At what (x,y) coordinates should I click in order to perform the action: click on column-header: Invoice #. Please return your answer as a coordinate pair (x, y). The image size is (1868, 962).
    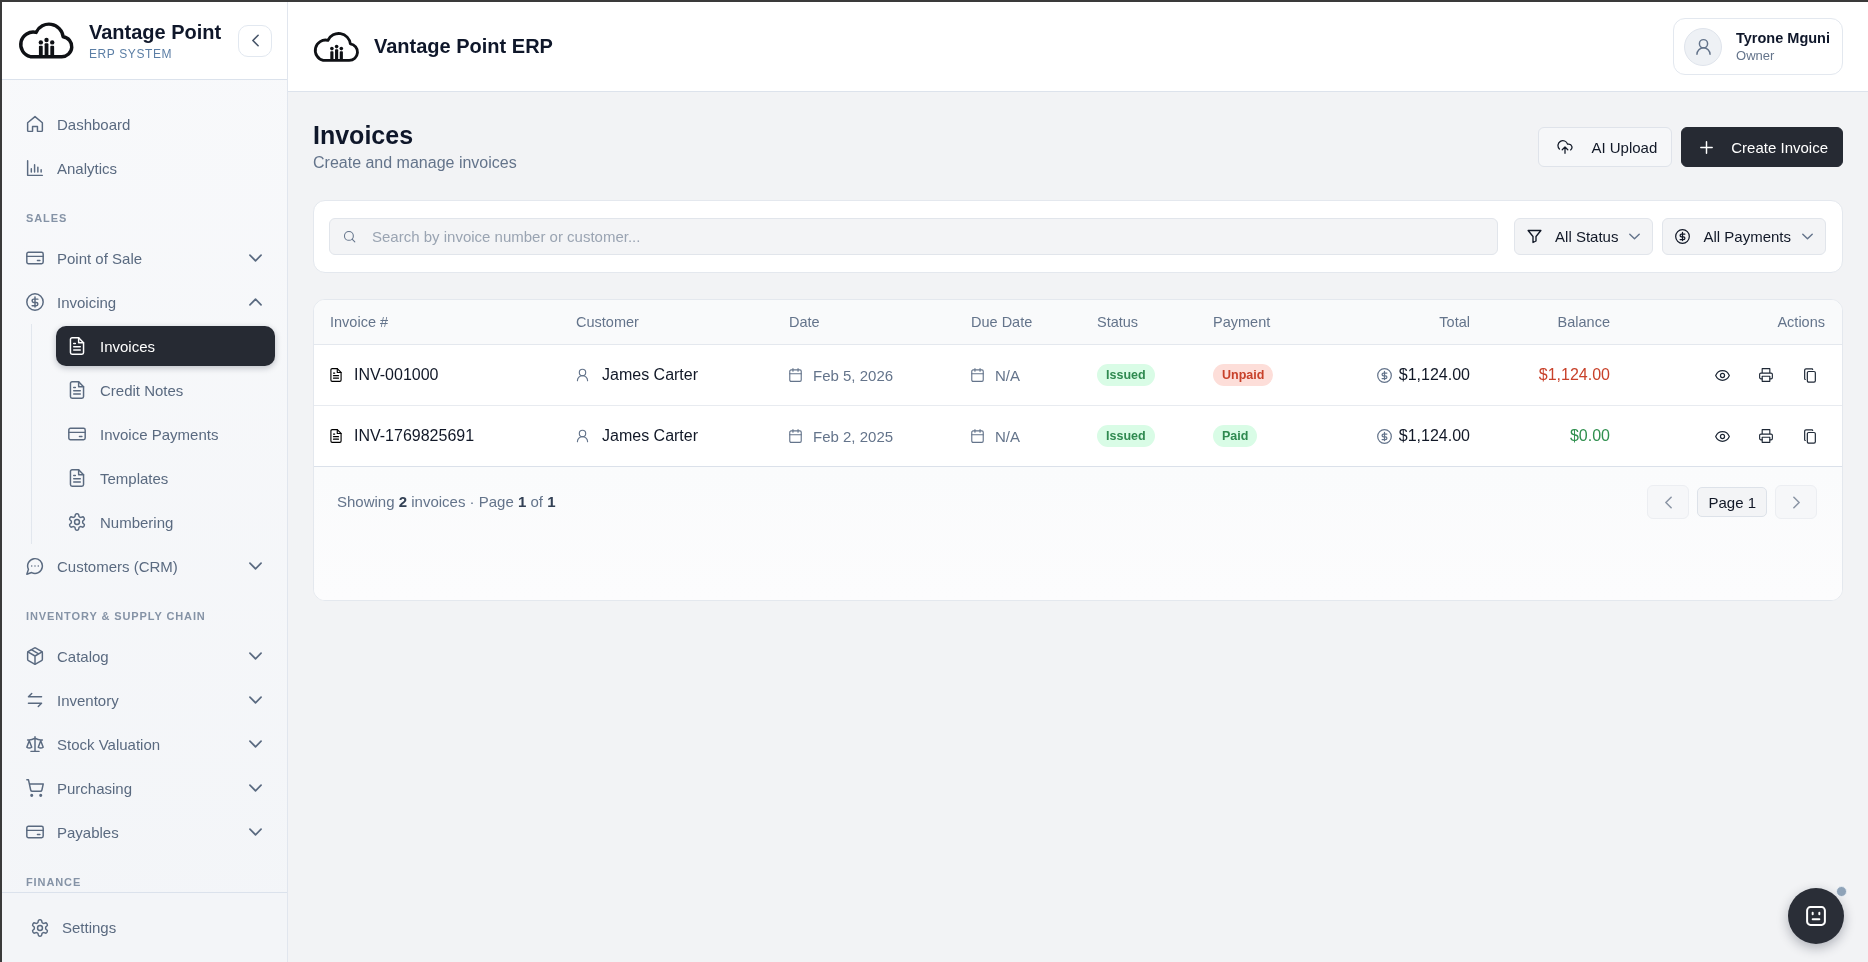
    Looking at the image, I should click on (359, 322).